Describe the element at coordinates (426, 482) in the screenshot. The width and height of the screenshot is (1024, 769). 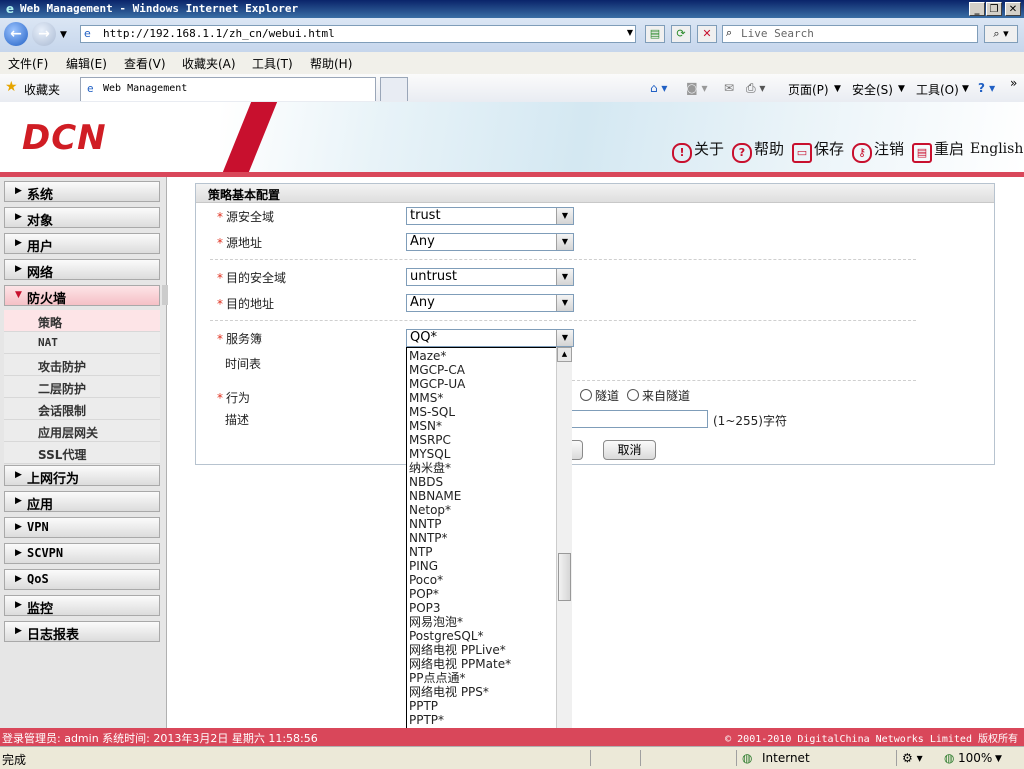
I see `service-option: NBDS` at that location.